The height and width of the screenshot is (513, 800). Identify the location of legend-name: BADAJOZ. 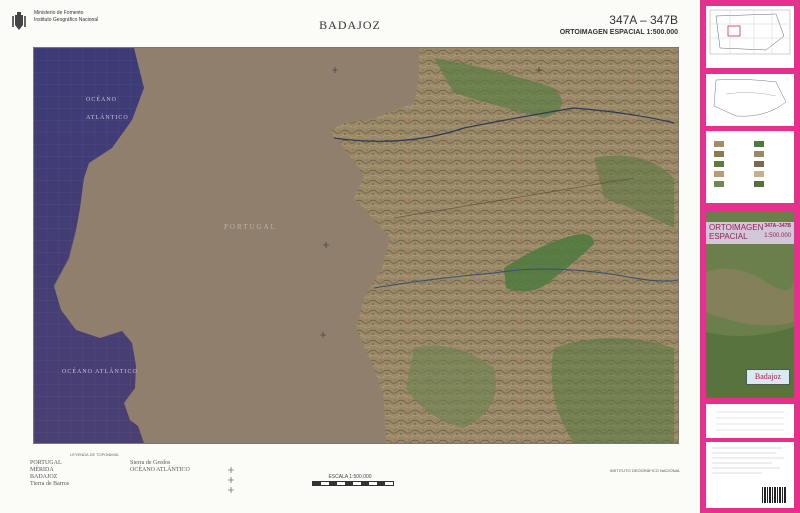
(44, 477).